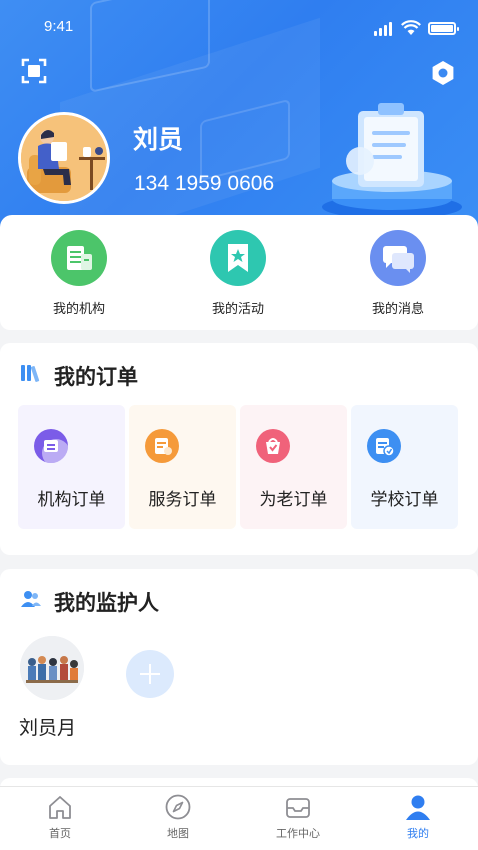  Describe the element at coordinates (418, 807) in the screenshot. I see `person-icon` at that location.